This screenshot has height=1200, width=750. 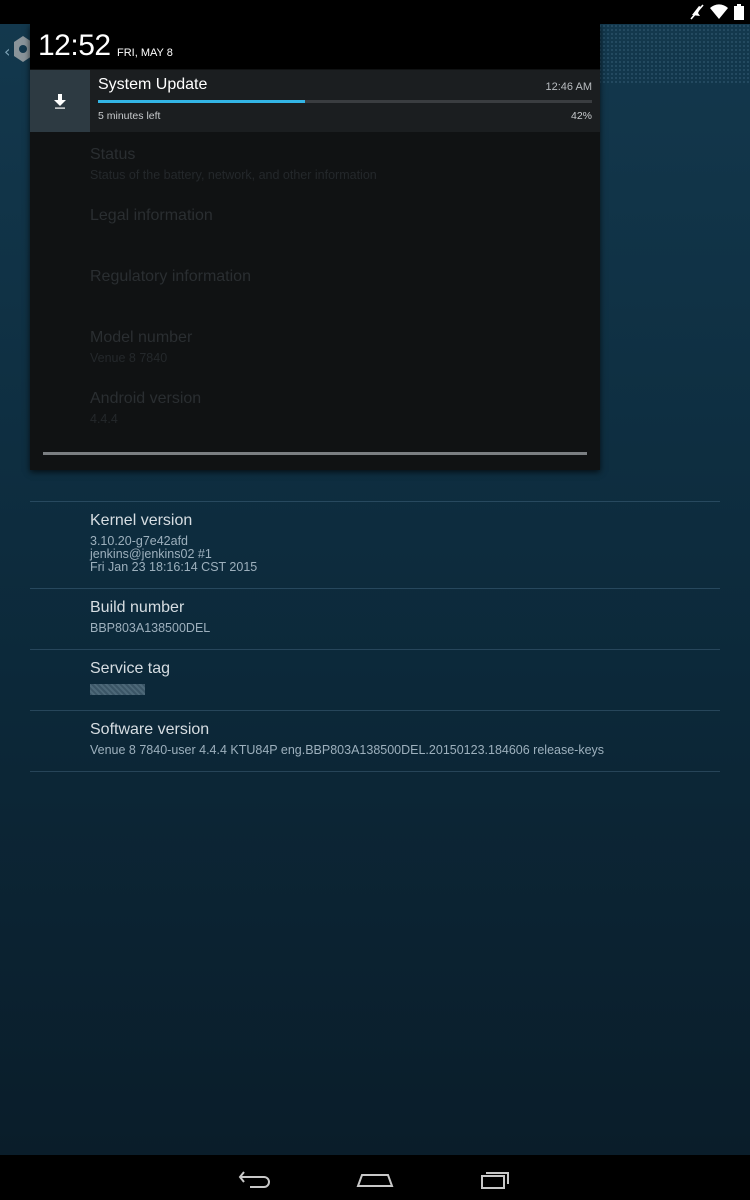 I want to click on settings-item: Regulatory information, so click(x=375, y=288).